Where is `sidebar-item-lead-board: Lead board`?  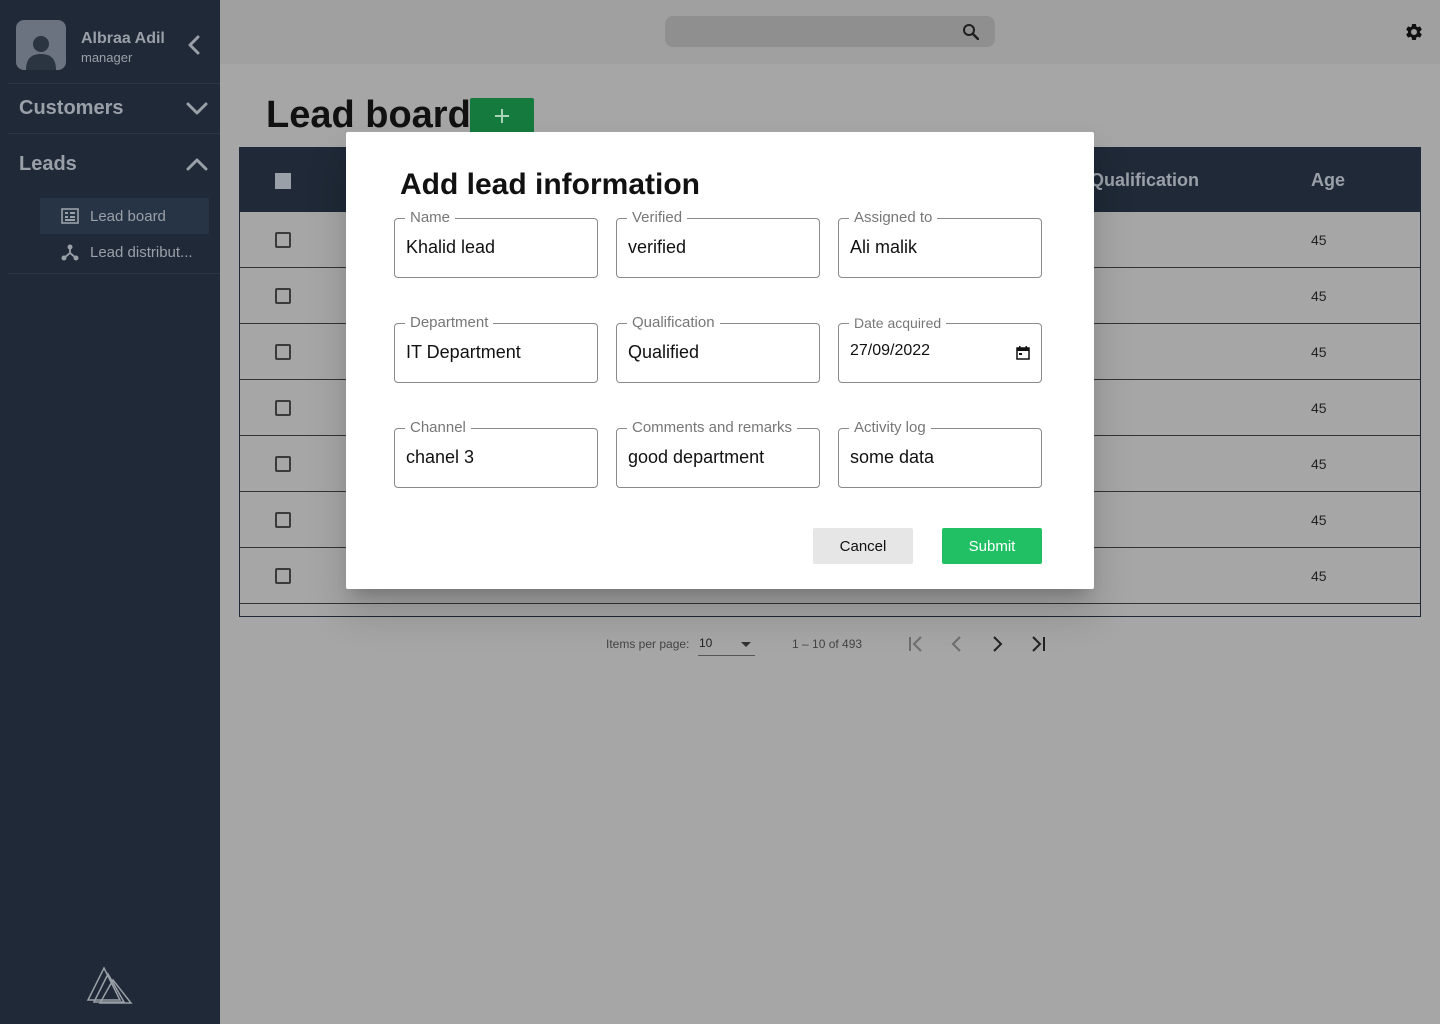 sidebar-item-lead-board: Lead board is located at coordinates (124, 216).